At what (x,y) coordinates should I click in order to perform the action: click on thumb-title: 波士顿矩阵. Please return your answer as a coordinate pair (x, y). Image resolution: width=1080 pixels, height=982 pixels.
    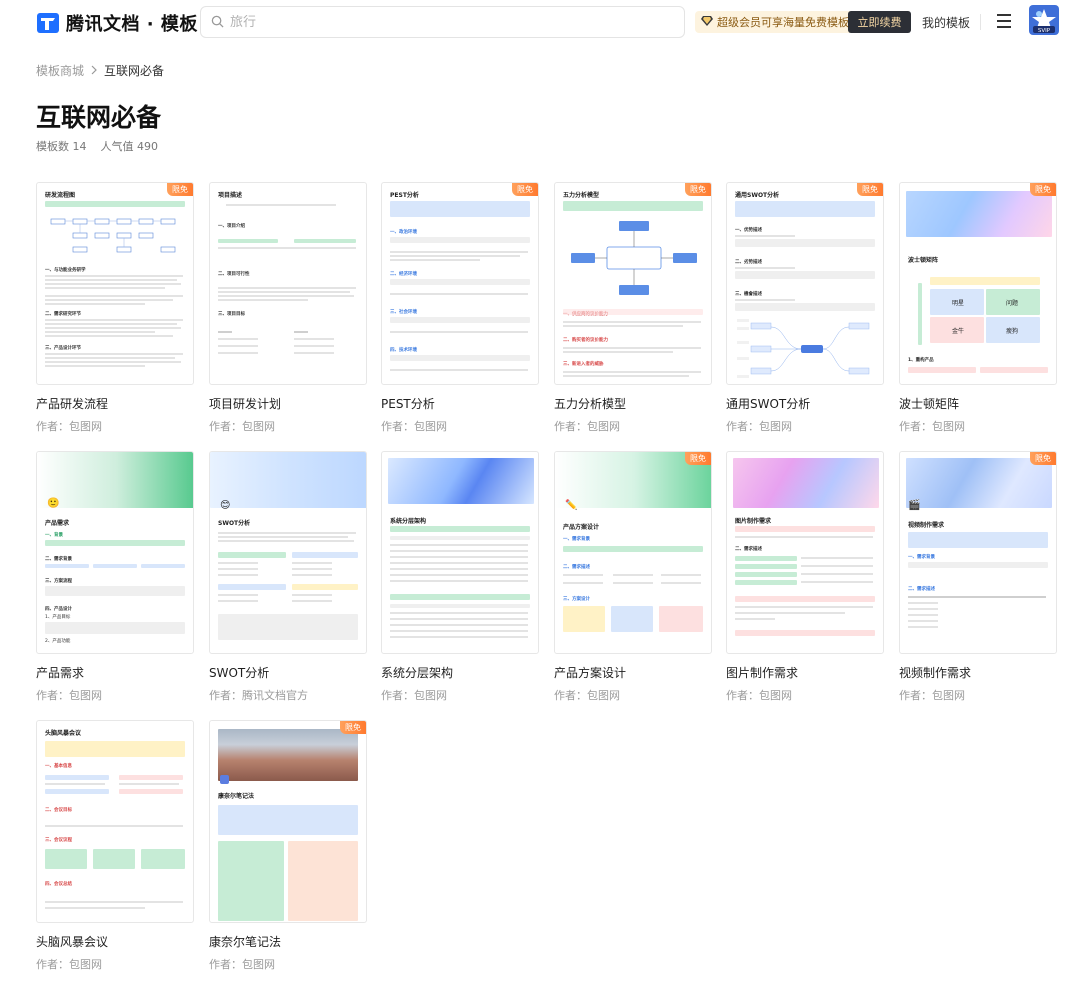
    Looking at the image, I should click on (923, 260).